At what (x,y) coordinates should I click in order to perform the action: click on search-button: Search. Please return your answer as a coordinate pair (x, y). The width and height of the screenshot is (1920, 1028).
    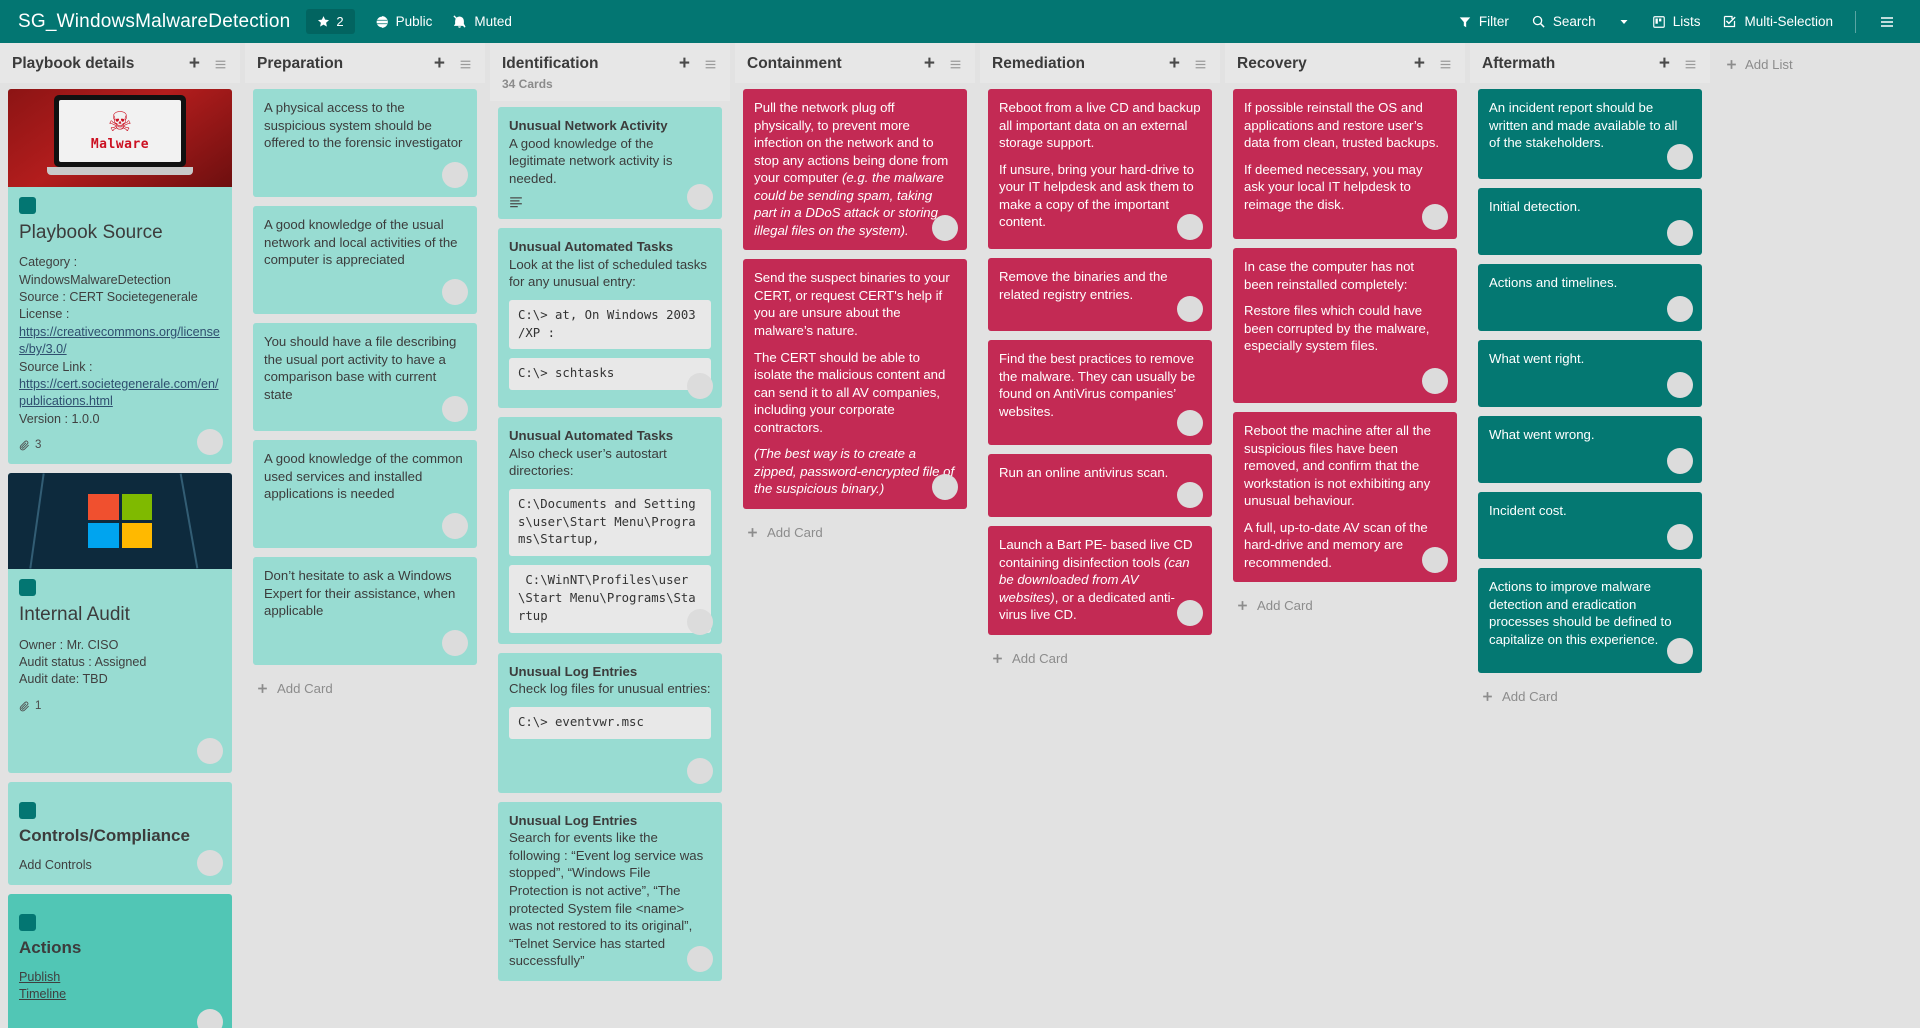
    Looking at the image, I should click on (1563, 21).